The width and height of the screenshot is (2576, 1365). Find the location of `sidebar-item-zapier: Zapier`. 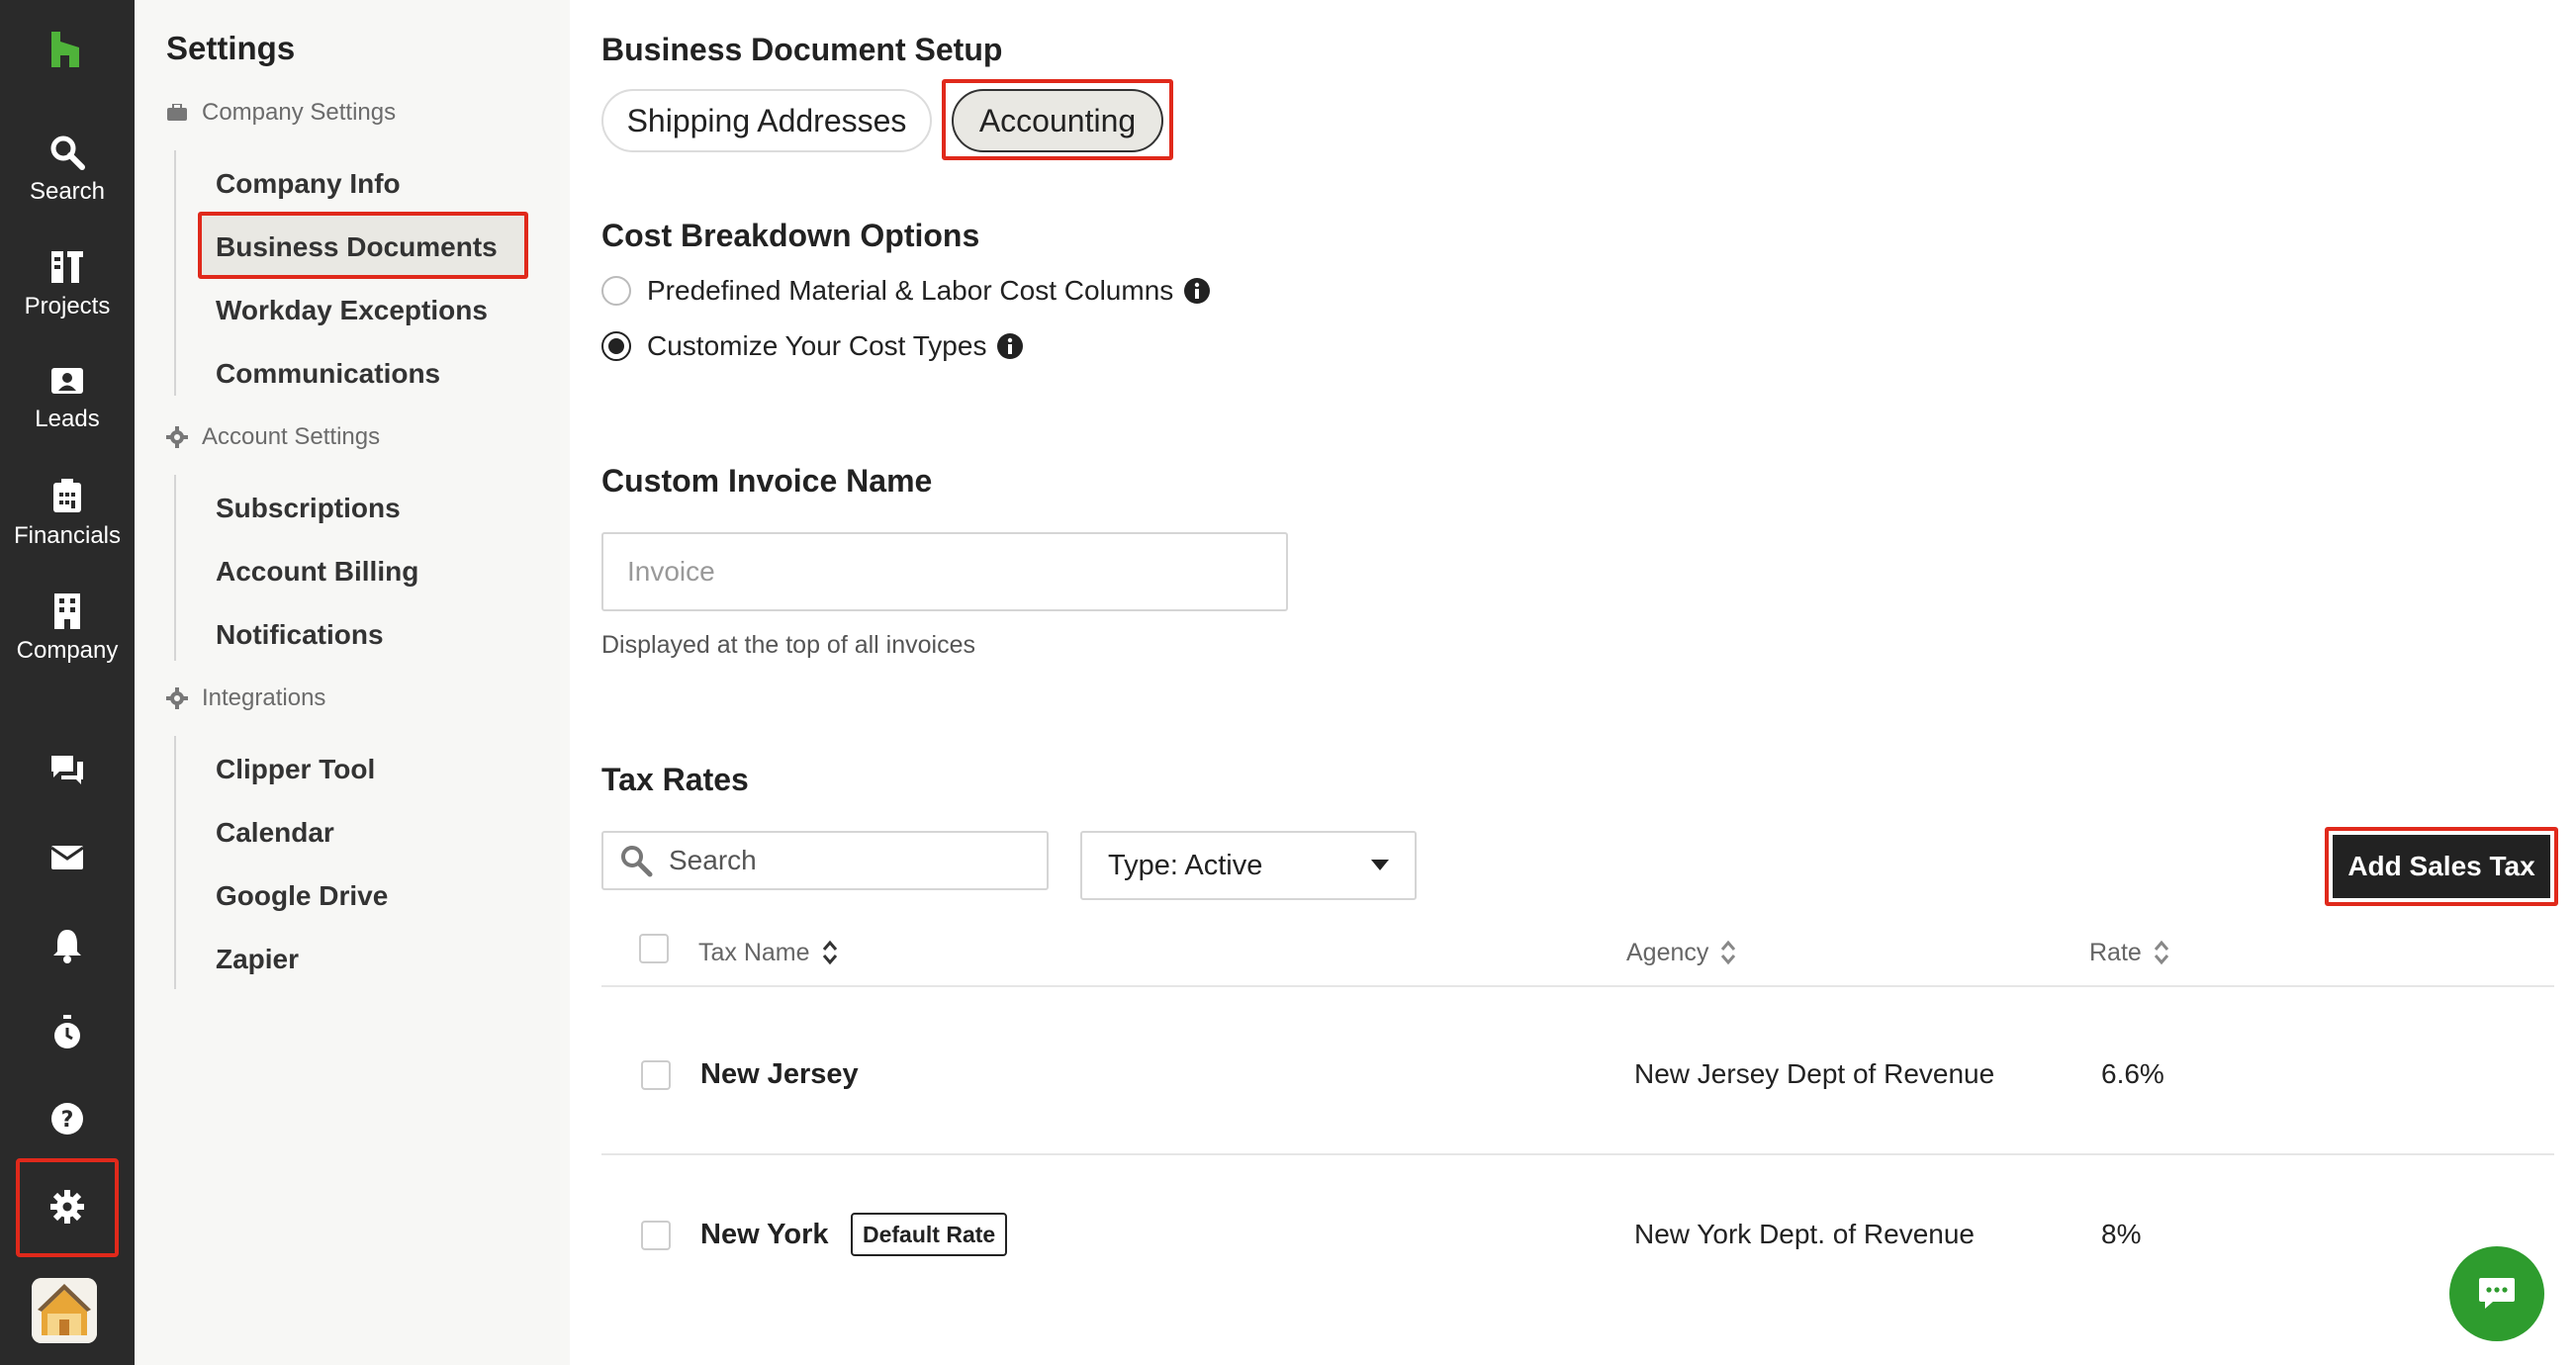

sidebar-item-zapier: Zapier is located at coordinates (257, 959).